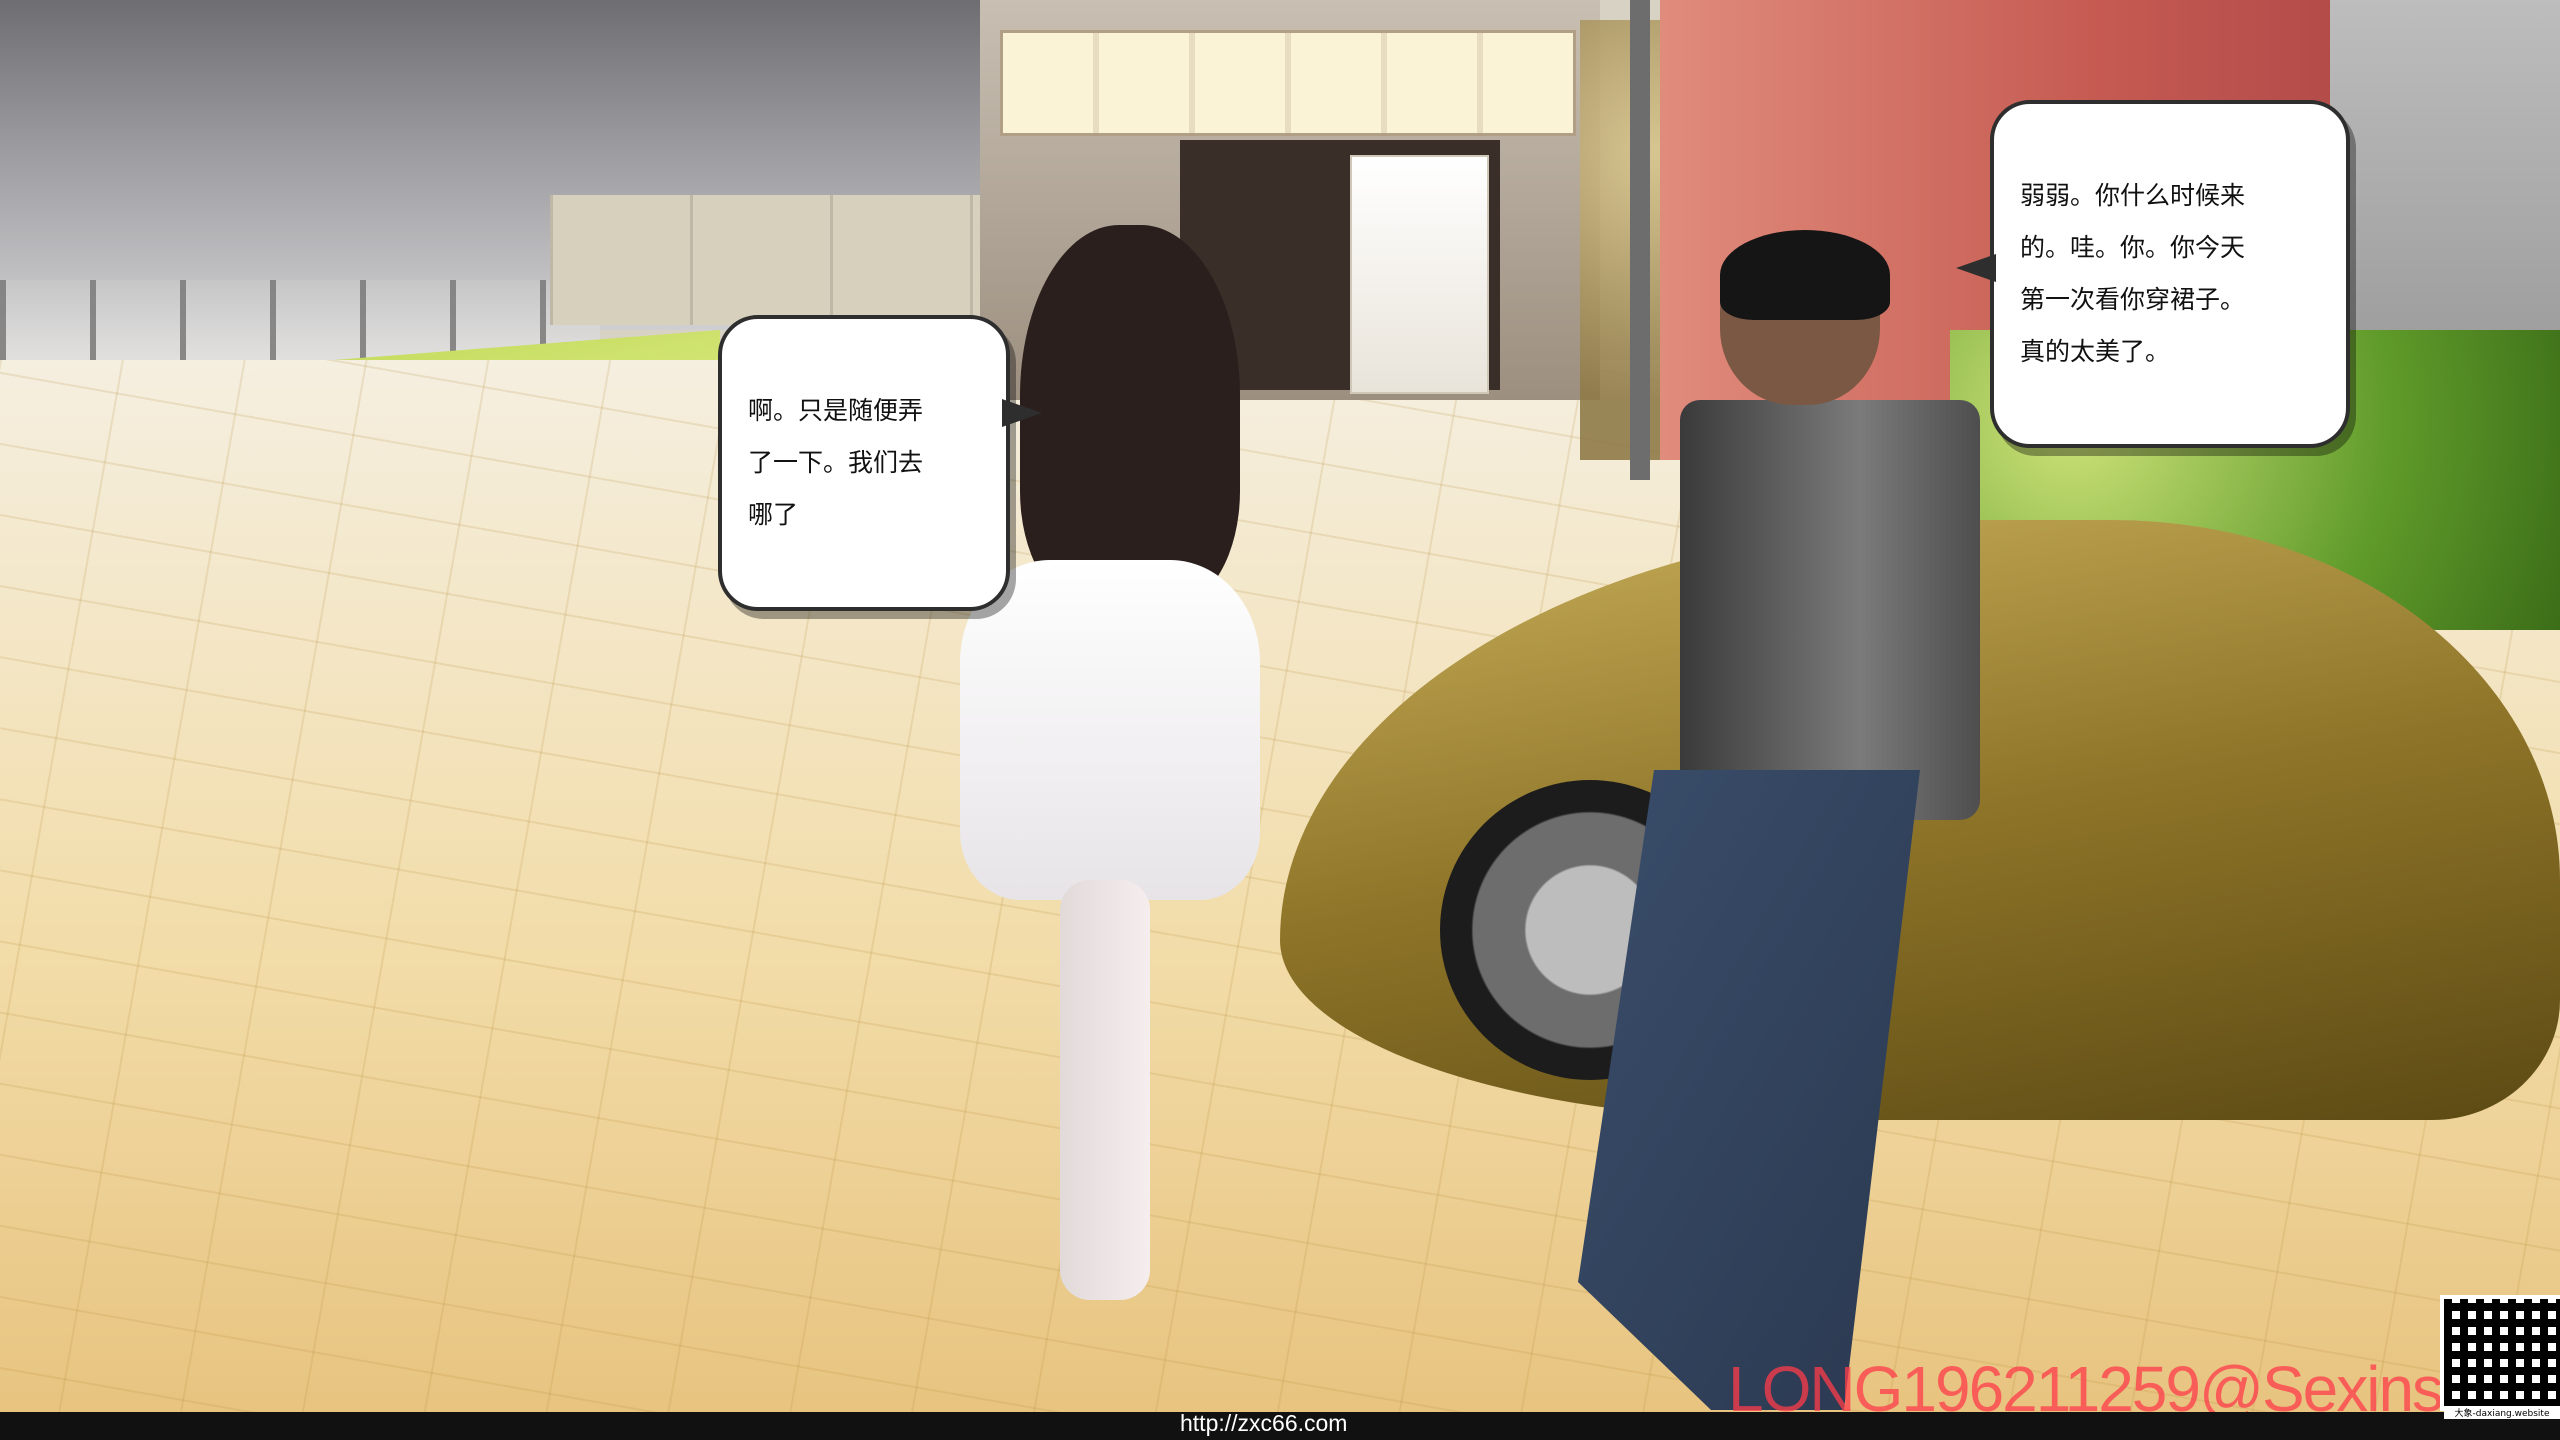 The height and width of the screenshot is (1440, 2560). What do you see at coordinates (775, 260) in the screenshot?
I see `stone-wall` at bounding box center [775, 260].